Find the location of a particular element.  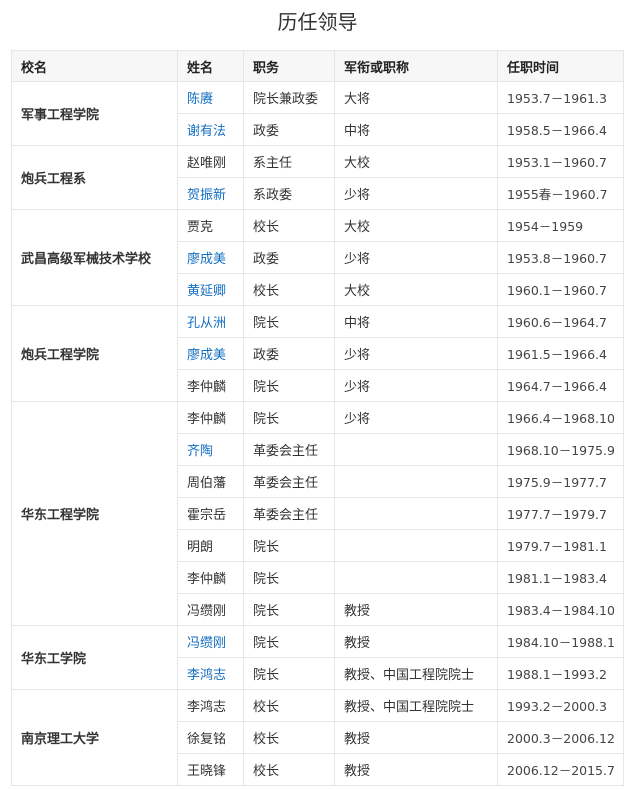

person-link: 谢有法 is located at coordinates (206, 131).